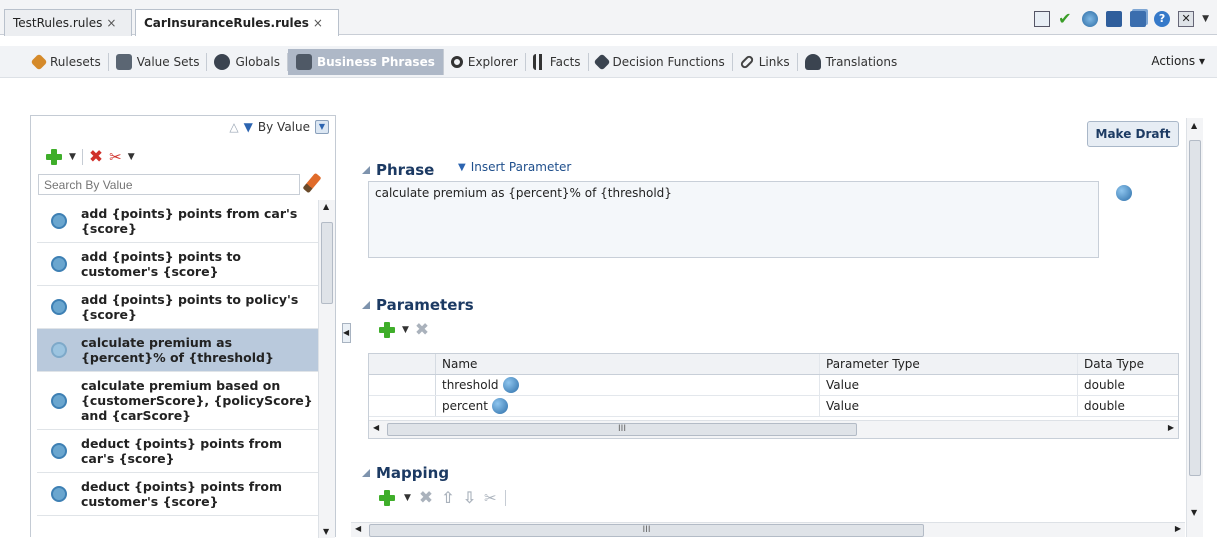  Describe the element at coordinates (485, 61) in the screenshot. I see `nav-explorer: Explorer` at that location.